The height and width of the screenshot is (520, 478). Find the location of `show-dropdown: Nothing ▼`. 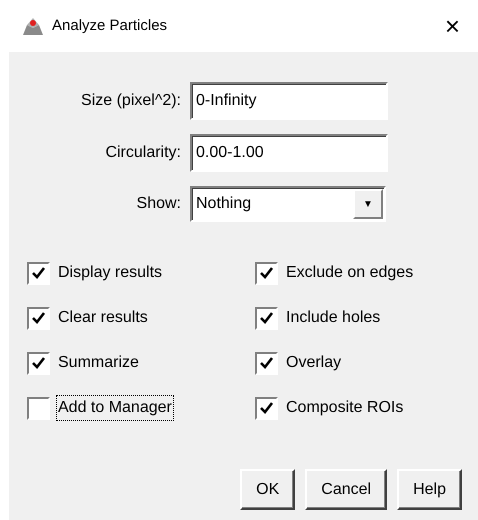

show-dropdown: Nothing ▼ is located at coordinates (288, 204).